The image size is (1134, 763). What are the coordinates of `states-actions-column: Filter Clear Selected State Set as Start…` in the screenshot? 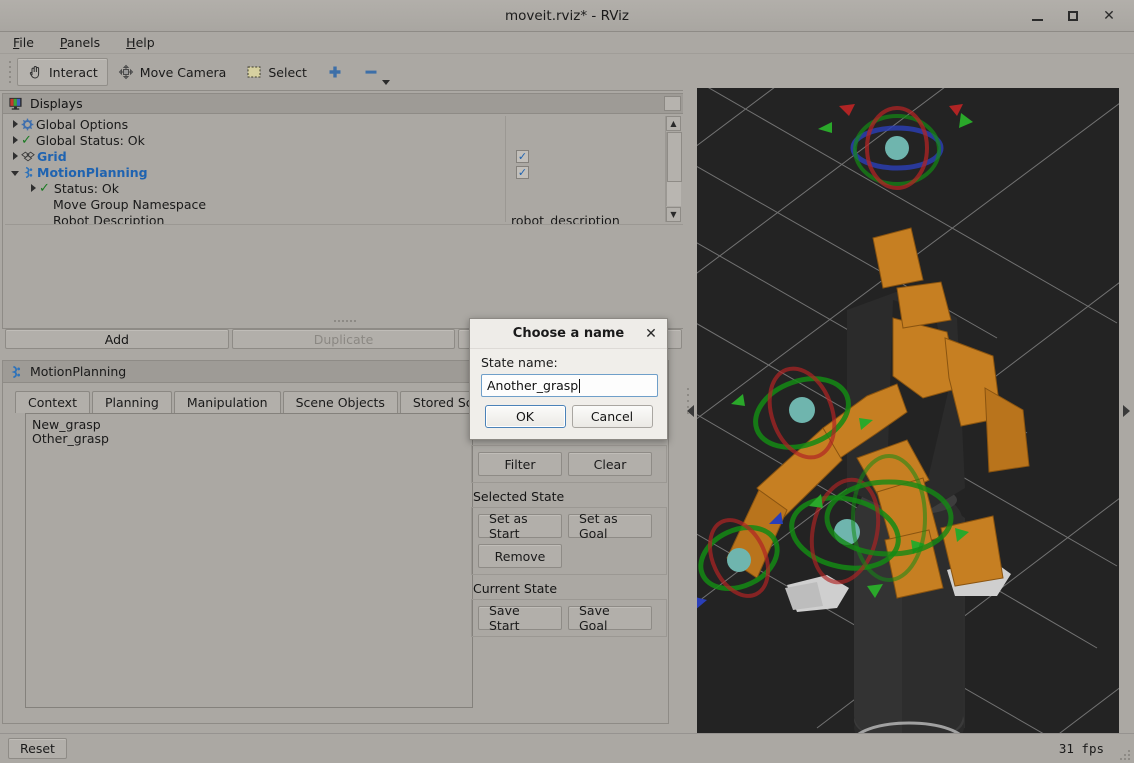 It's located at (569, 525).